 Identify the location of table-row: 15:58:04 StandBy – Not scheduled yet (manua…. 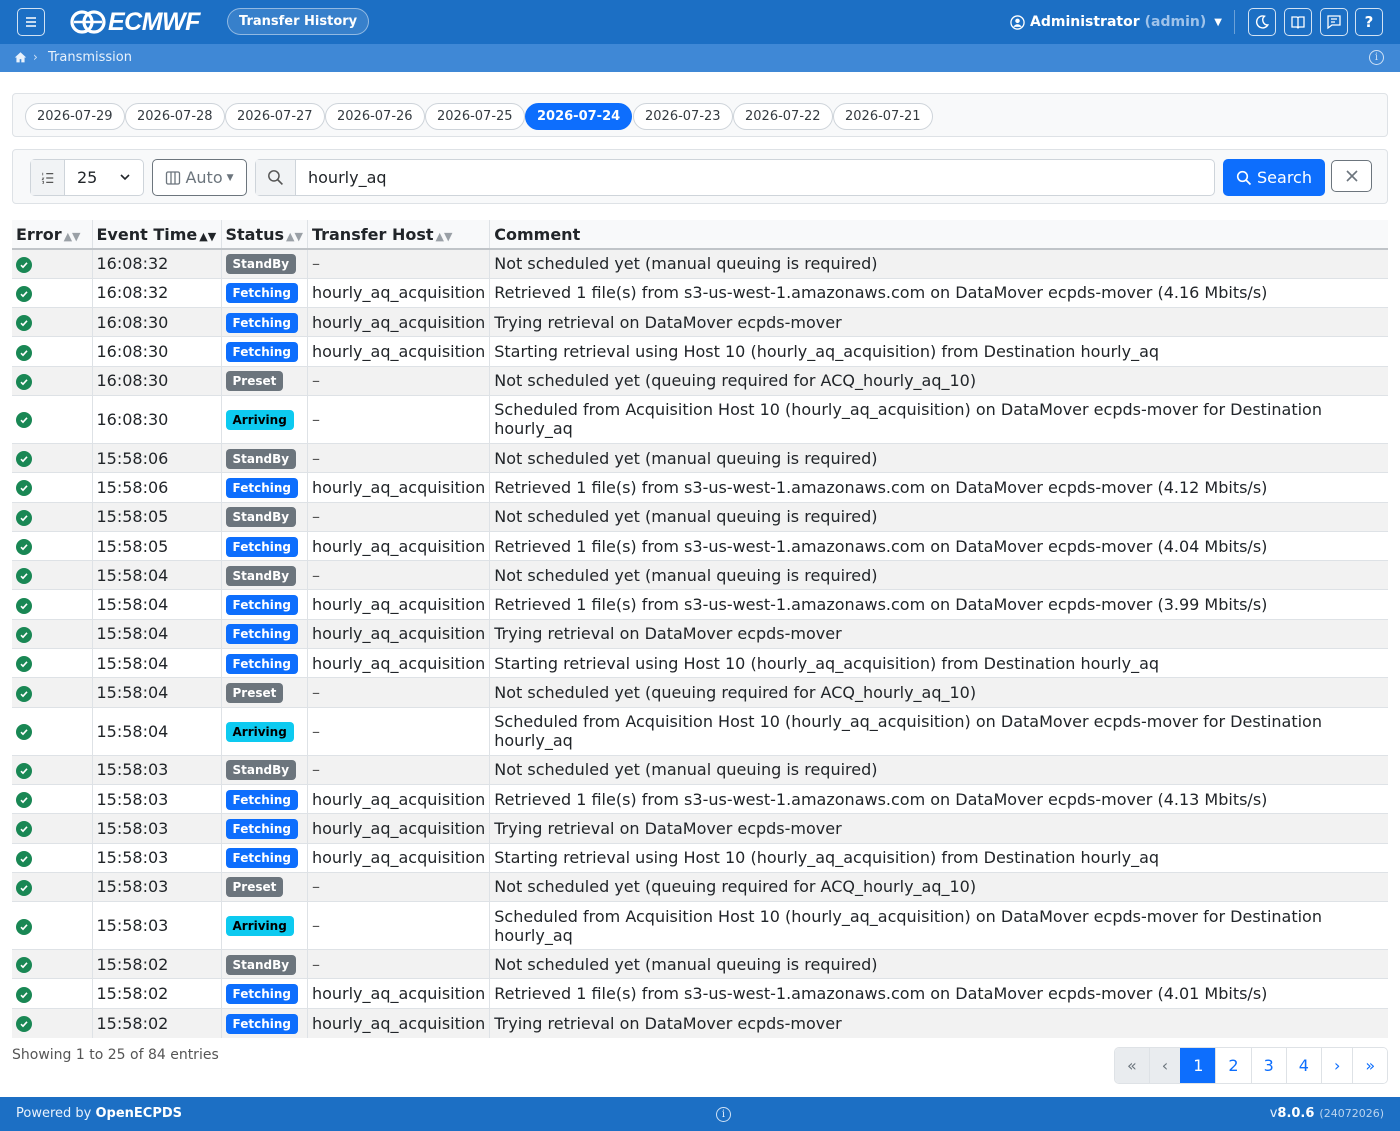
(700, 575).